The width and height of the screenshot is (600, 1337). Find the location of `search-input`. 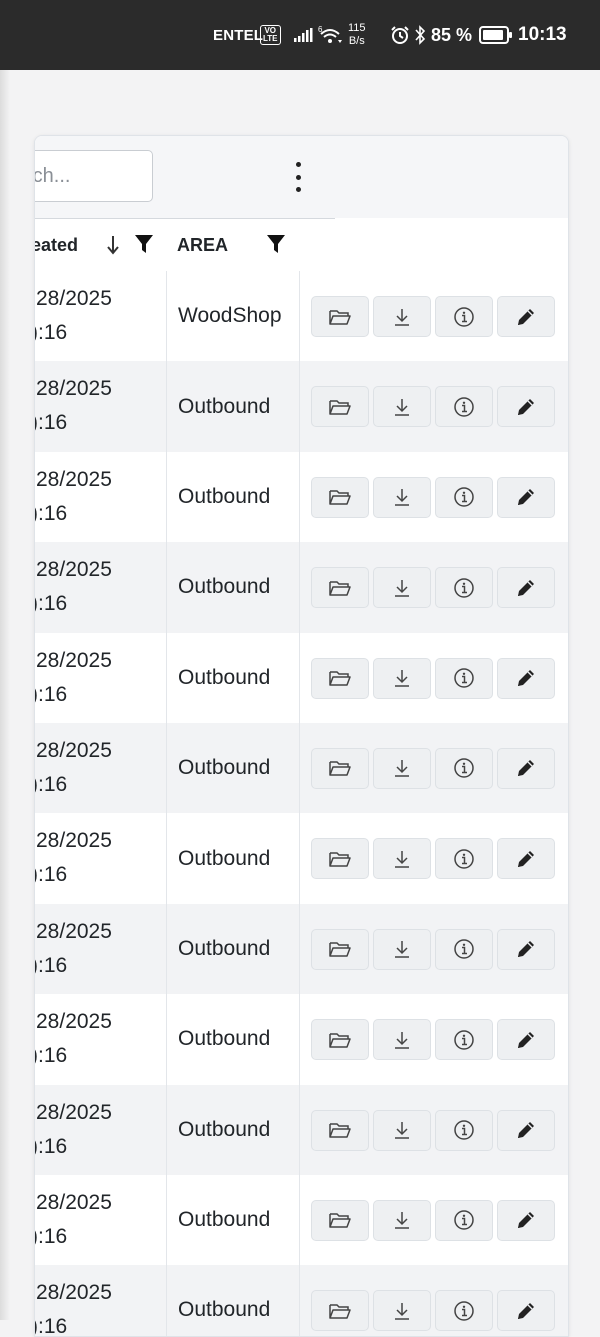

search-input is located at coordinates (93, 176).